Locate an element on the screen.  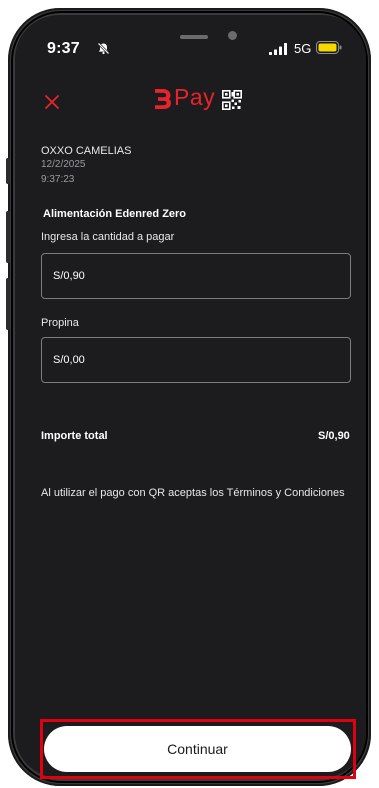
network-label: 5G is located at coordinates (303, 48).